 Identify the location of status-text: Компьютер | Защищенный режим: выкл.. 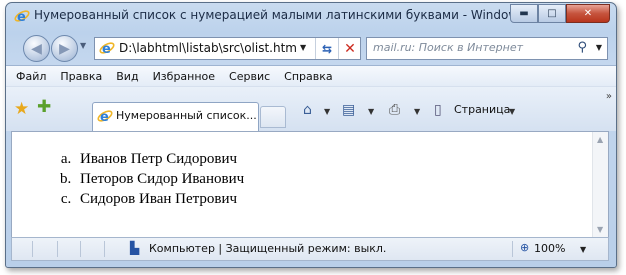
(268, 248).